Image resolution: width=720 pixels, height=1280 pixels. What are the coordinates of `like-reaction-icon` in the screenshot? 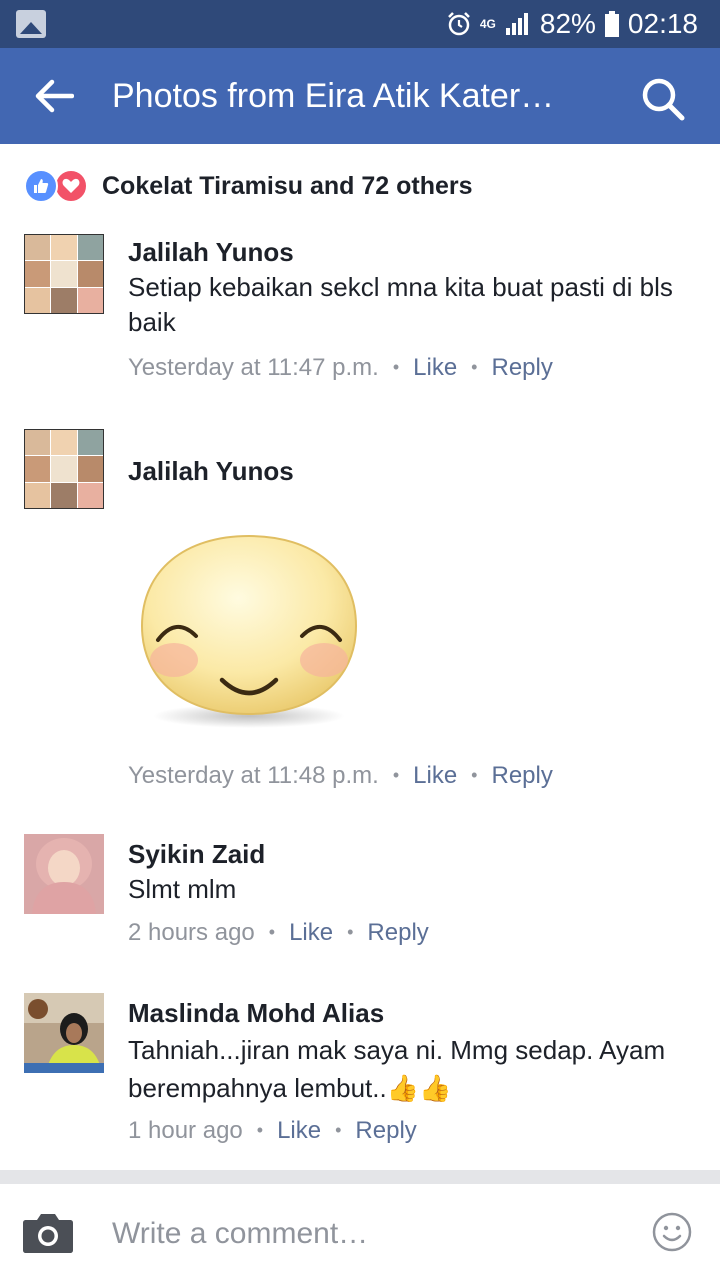 It's located at (41, 186).